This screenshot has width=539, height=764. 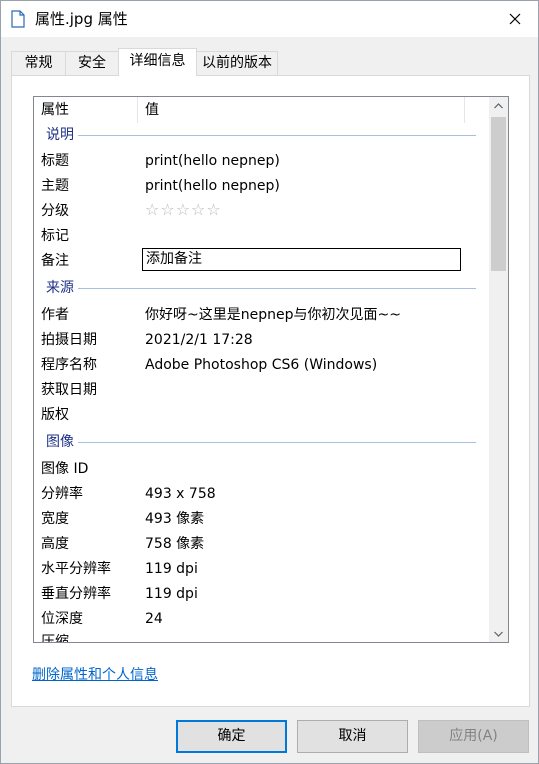 I want to click on chevron-down-icon, so click(x=498, y=634).